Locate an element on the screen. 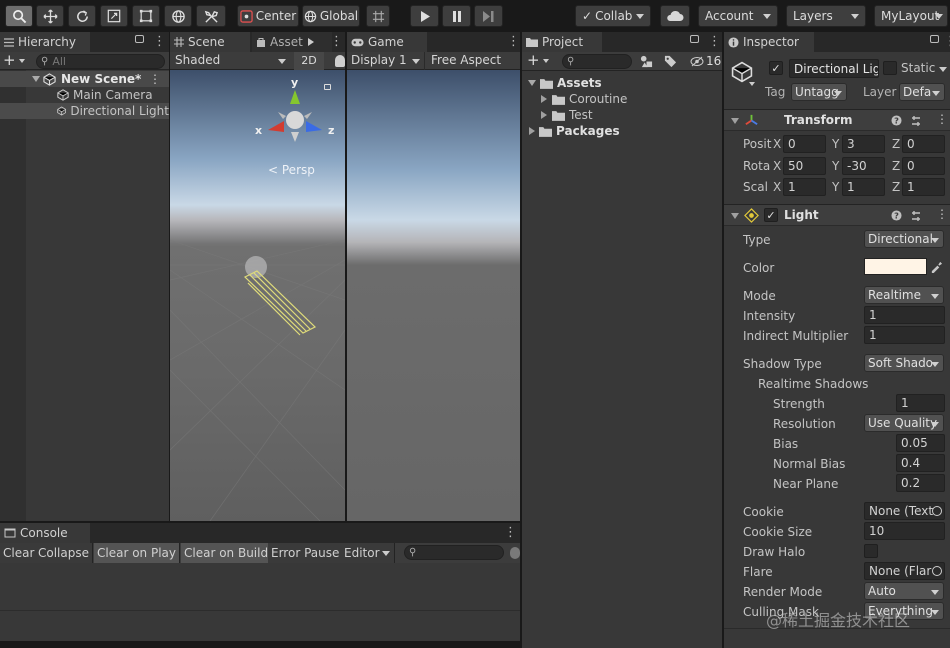  scale-x-field: 1 is located at coordinates (804, 187).